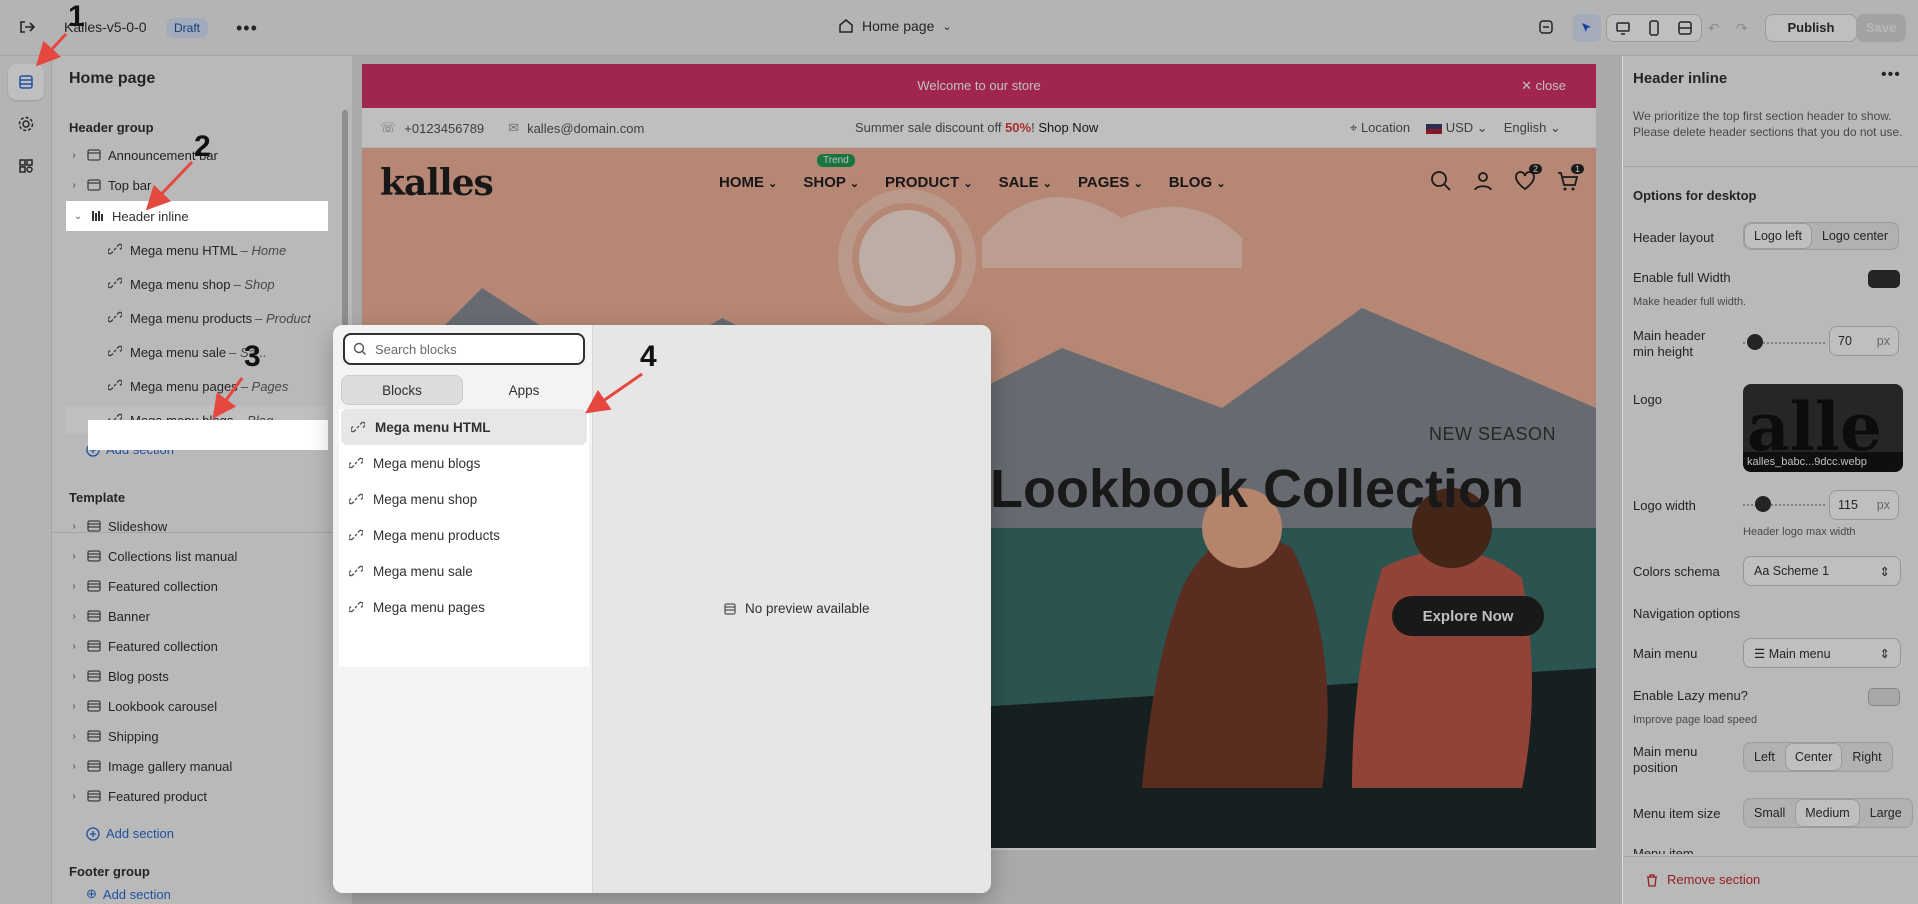 The image size is (1918, 904). I want to click on annotation-4: 4, so click(648, 356).